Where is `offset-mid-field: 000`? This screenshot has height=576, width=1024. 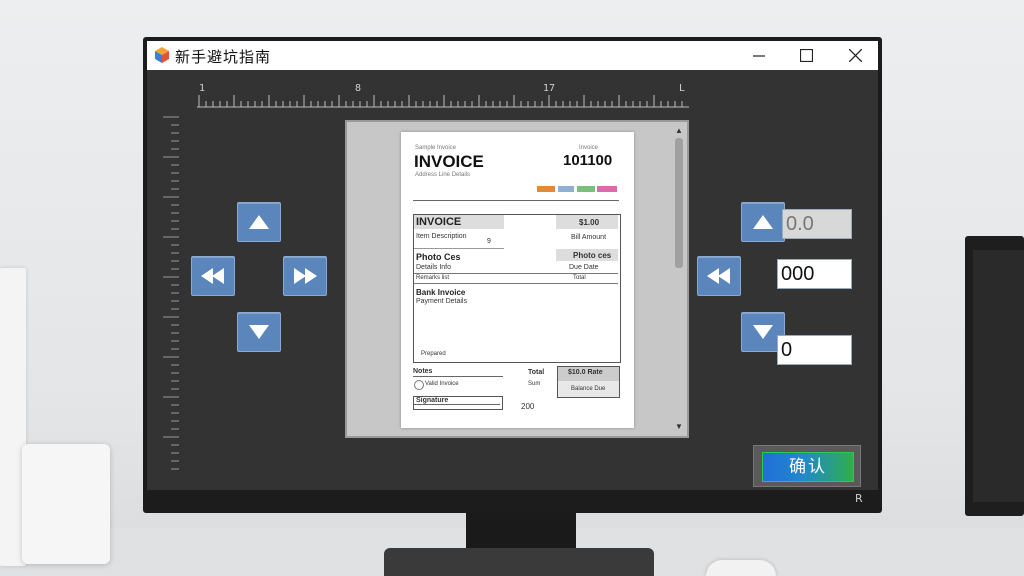
offset-mid-field: 000 is located at coordinates (814, 274).